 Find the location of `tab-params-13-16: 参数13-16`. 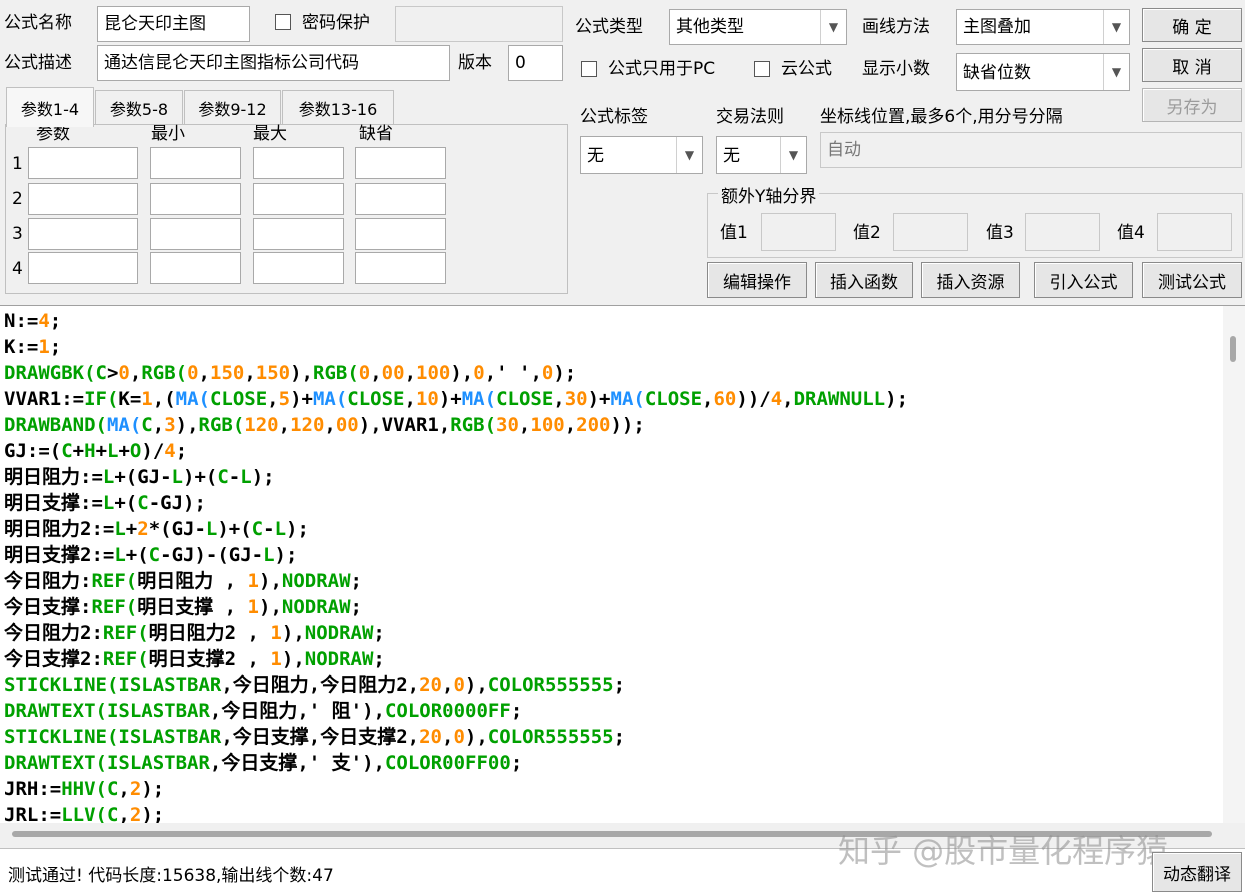

tab-params-13-16: 参数13-16 is located at coordinates (338, 107).